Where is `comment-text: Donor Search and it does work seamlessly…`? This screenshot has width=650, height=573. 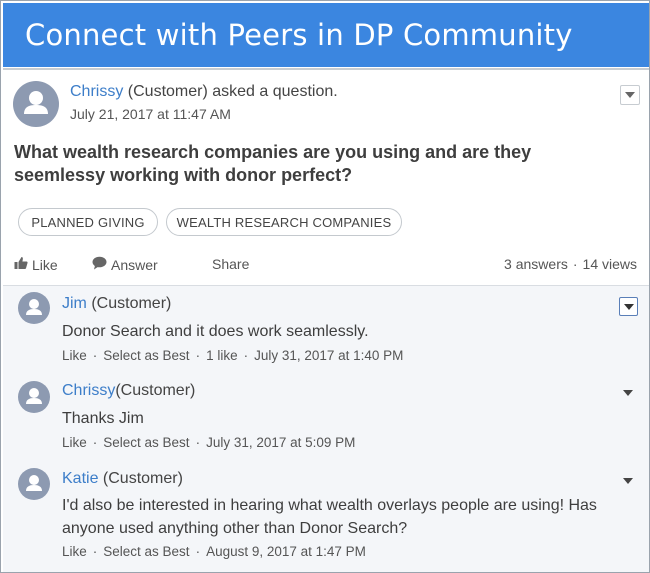 comment-text: Donor Search and it does work seamlessly… is located at coordinates (215, 331).